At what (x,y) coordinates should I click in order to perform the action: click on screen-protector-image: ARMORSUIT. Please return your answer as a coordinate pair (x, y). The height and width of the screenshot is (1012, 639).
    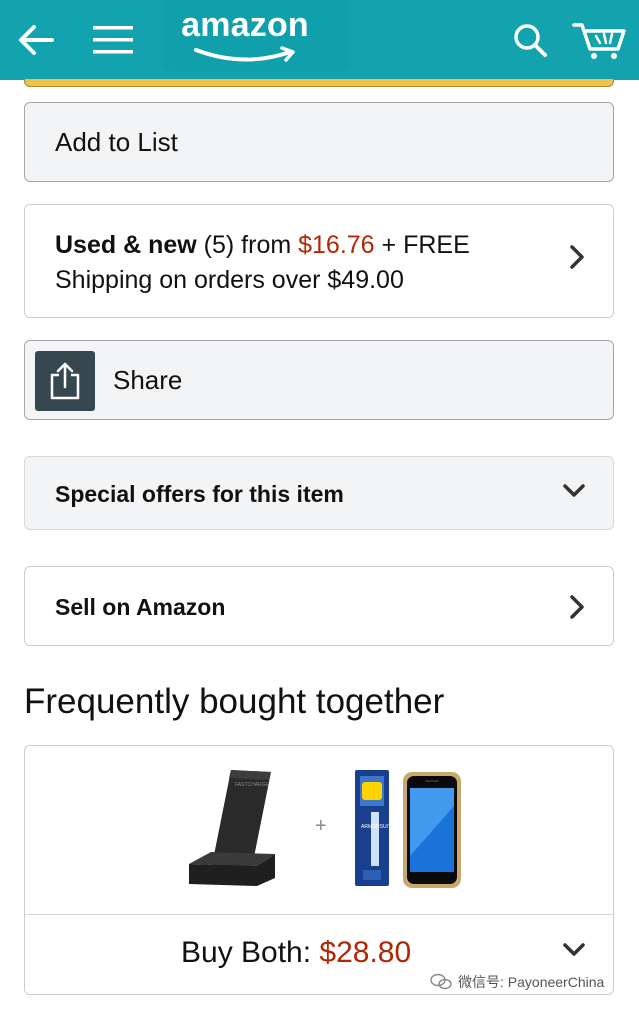
    Looking at the image, I should click on (373, 828).